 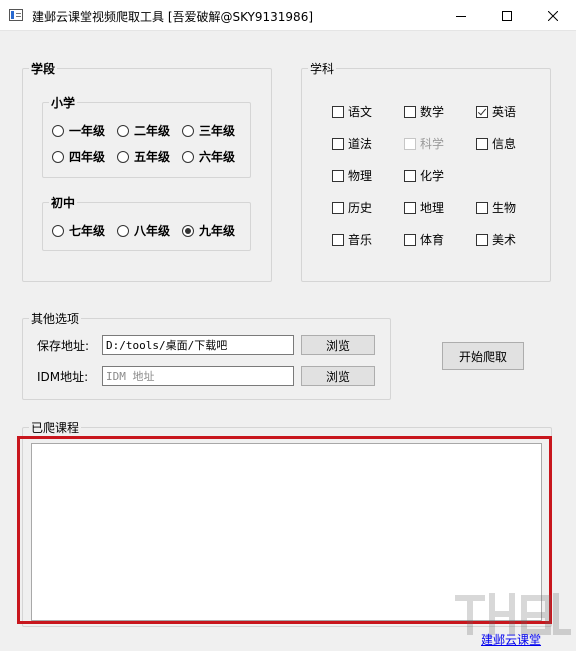 What do you see at coordinates (483, 356) in the screenshot?
I see `start-crawl-button: 开始爬取` at bounding box center [483, 356].